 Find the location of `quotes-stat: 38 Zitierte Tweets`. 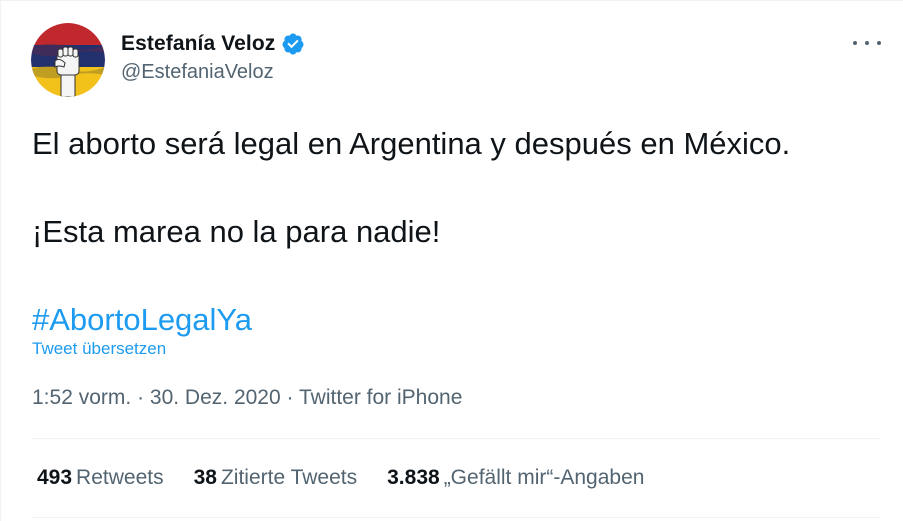

quotes-stat: 38 Zitierte Tweets is located at coordinates (276, 478).